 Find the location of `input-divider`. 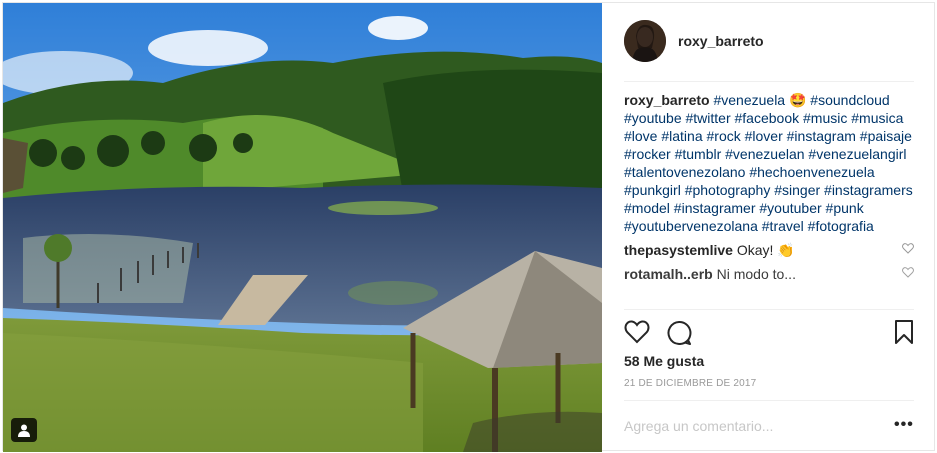

input-divider is located at coordinates (769, 400).